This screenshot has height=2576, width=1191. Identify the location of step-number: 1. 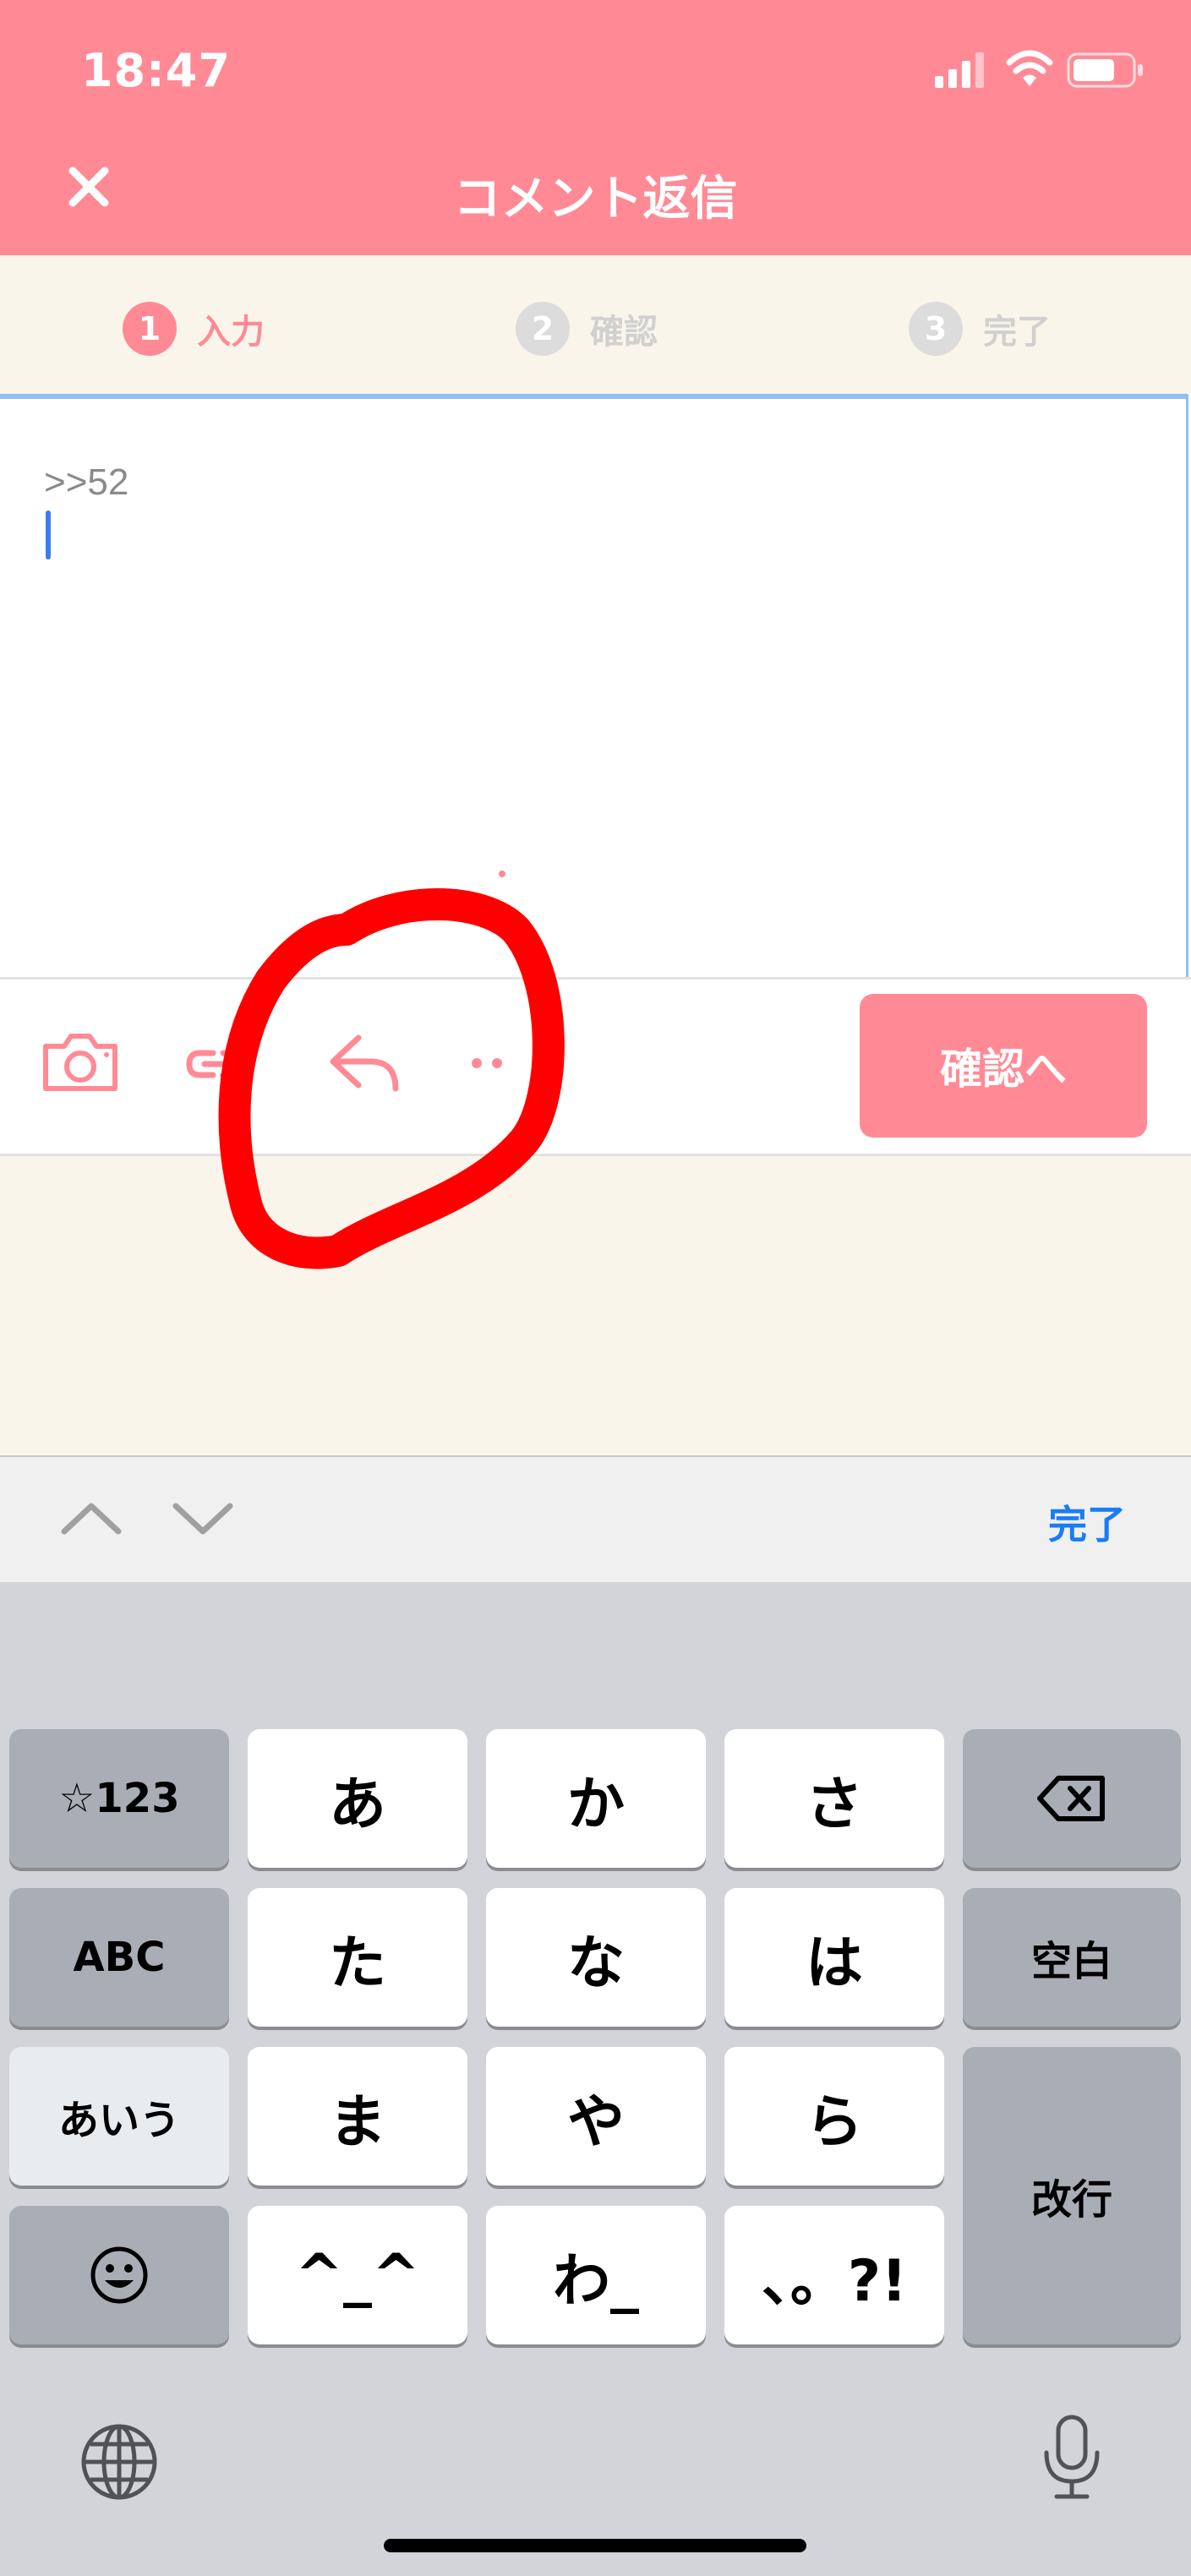
(150, 329).